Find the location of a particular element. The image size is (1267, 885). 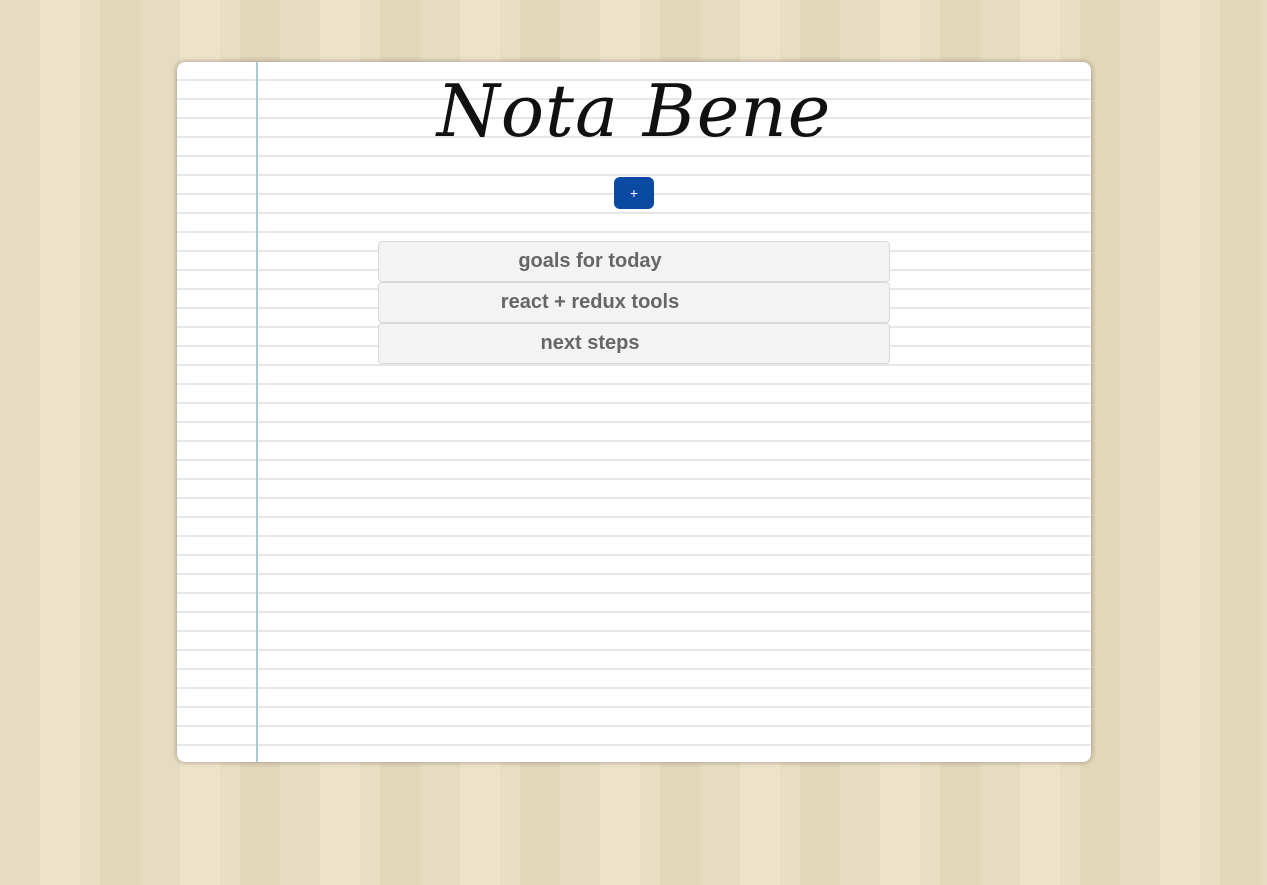

note-item-react-redux: react + redux tools is located at coordinates (634, 302).